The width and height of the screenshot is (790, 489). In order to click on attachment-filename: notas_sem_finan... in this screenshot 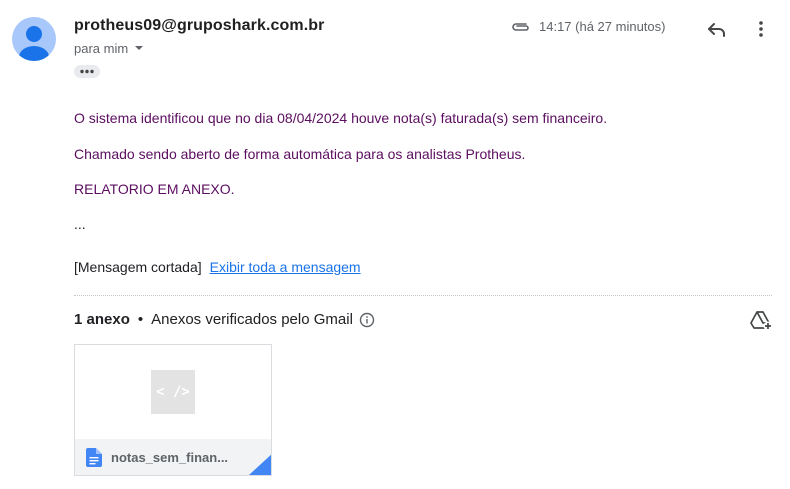, I will do `click(170, 457)`.